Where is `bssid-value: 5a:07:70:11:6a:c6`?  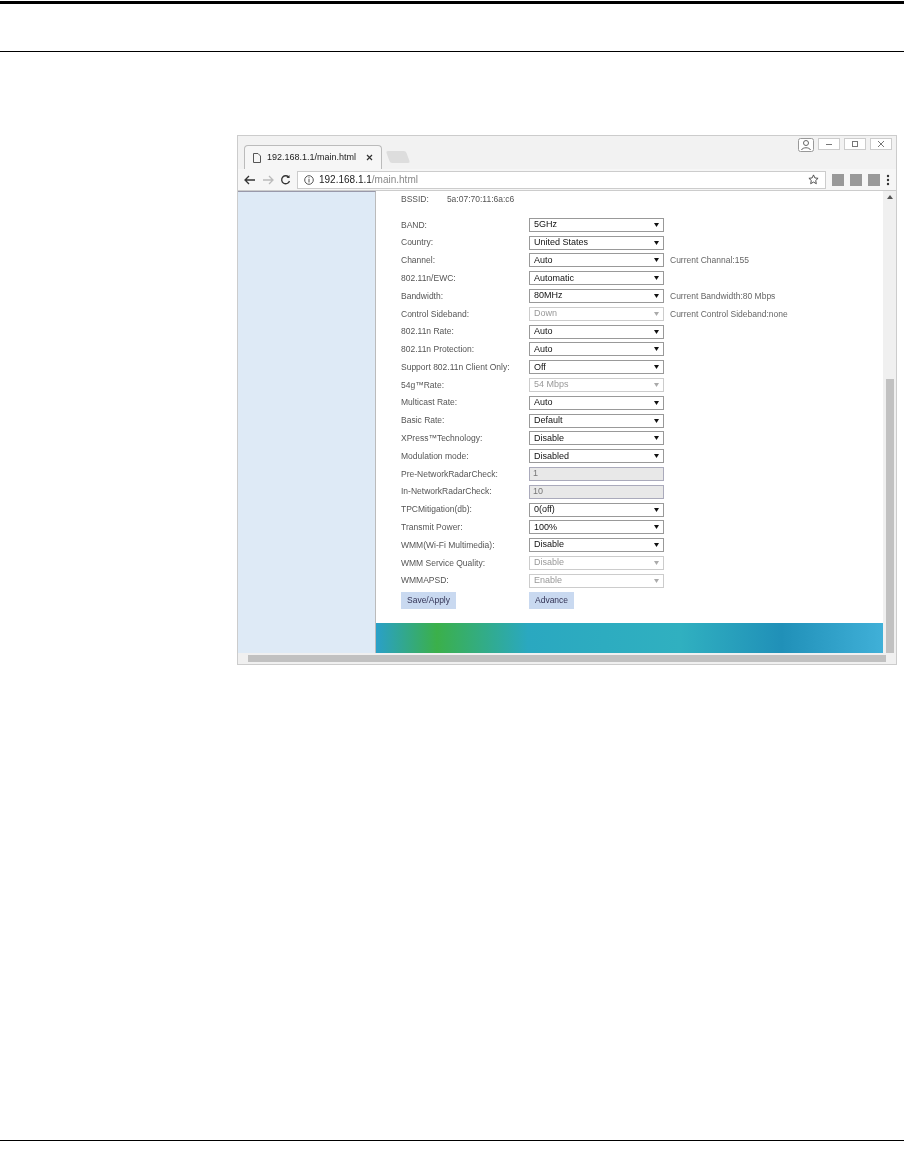 bssid-value: 5a:07:70:11:6a:c6 is located at coordinates (480, 198).